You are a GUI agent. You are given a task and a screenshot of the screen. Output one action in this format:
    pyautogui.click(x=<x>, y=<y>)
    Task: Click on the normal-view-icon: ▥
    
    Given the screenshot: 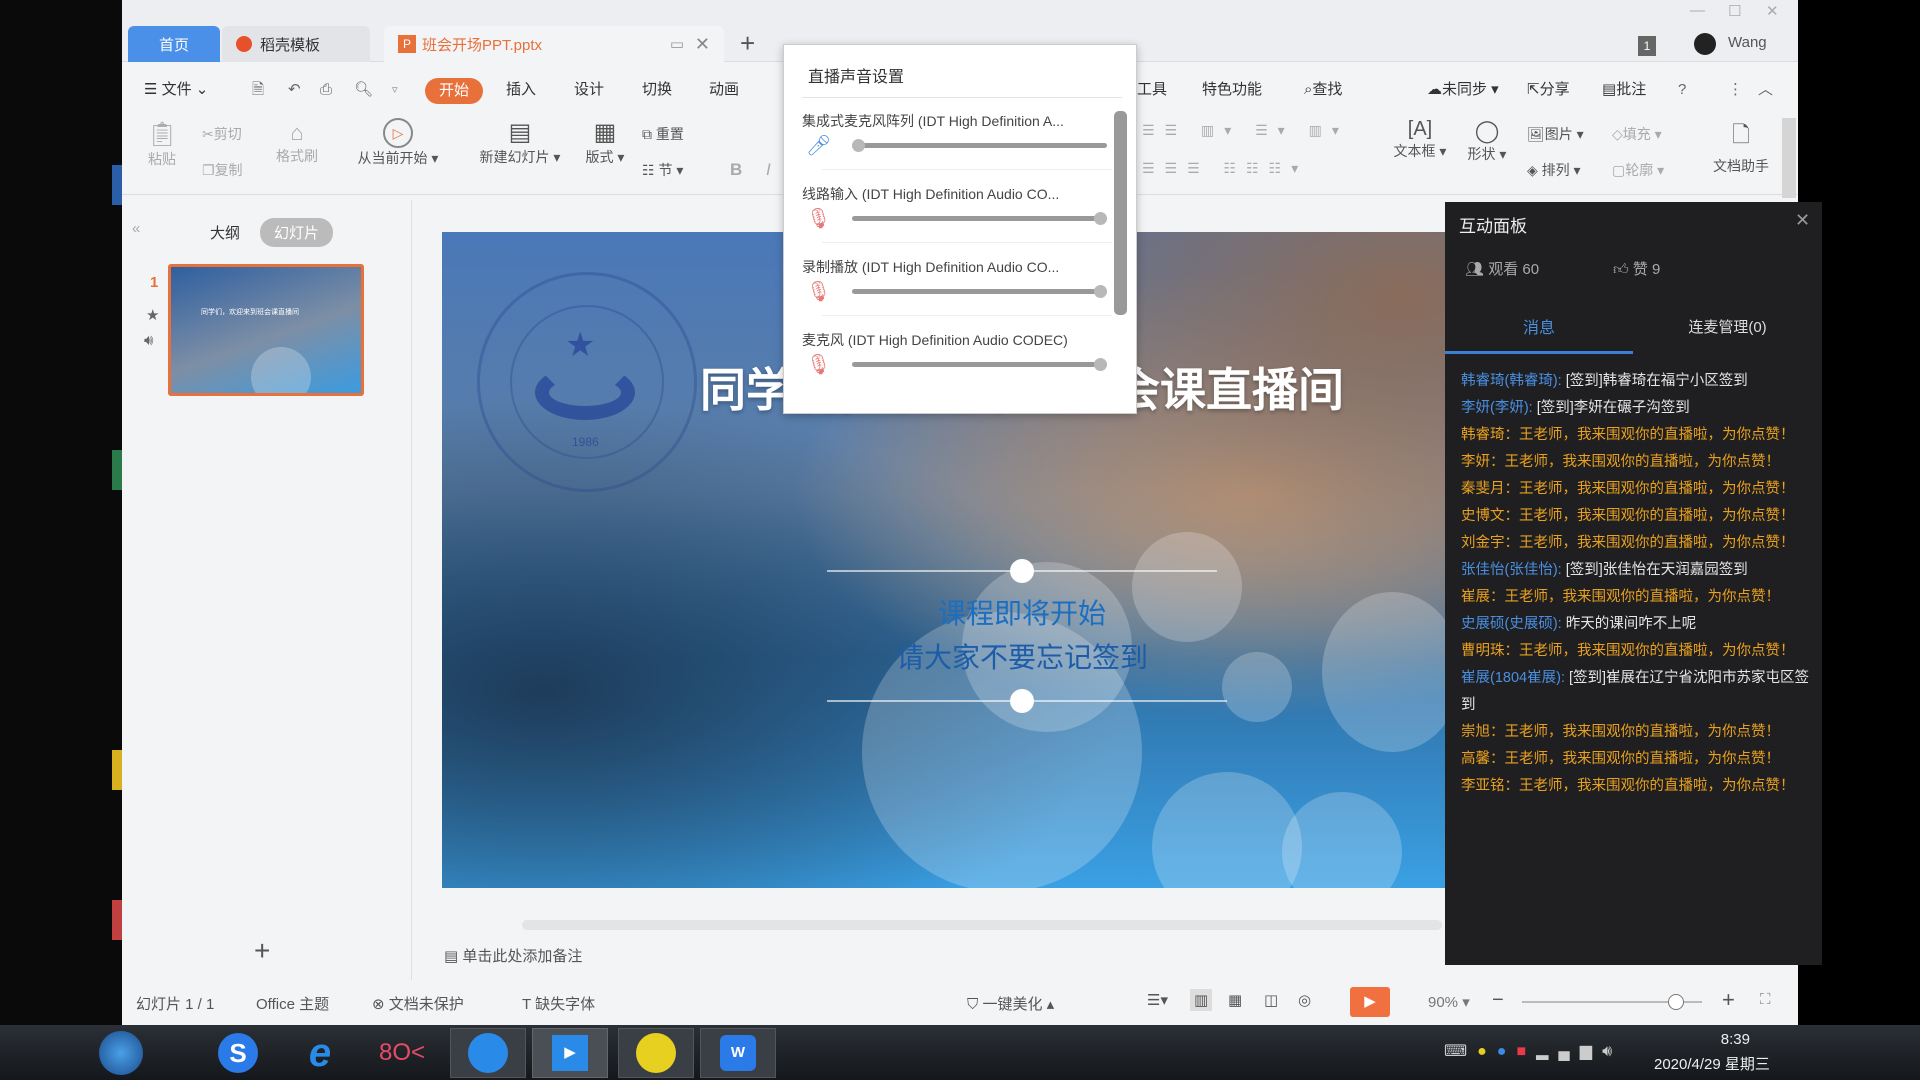 What is the action you would take?
    pyautogui.click(x=1201, y=1000)
    